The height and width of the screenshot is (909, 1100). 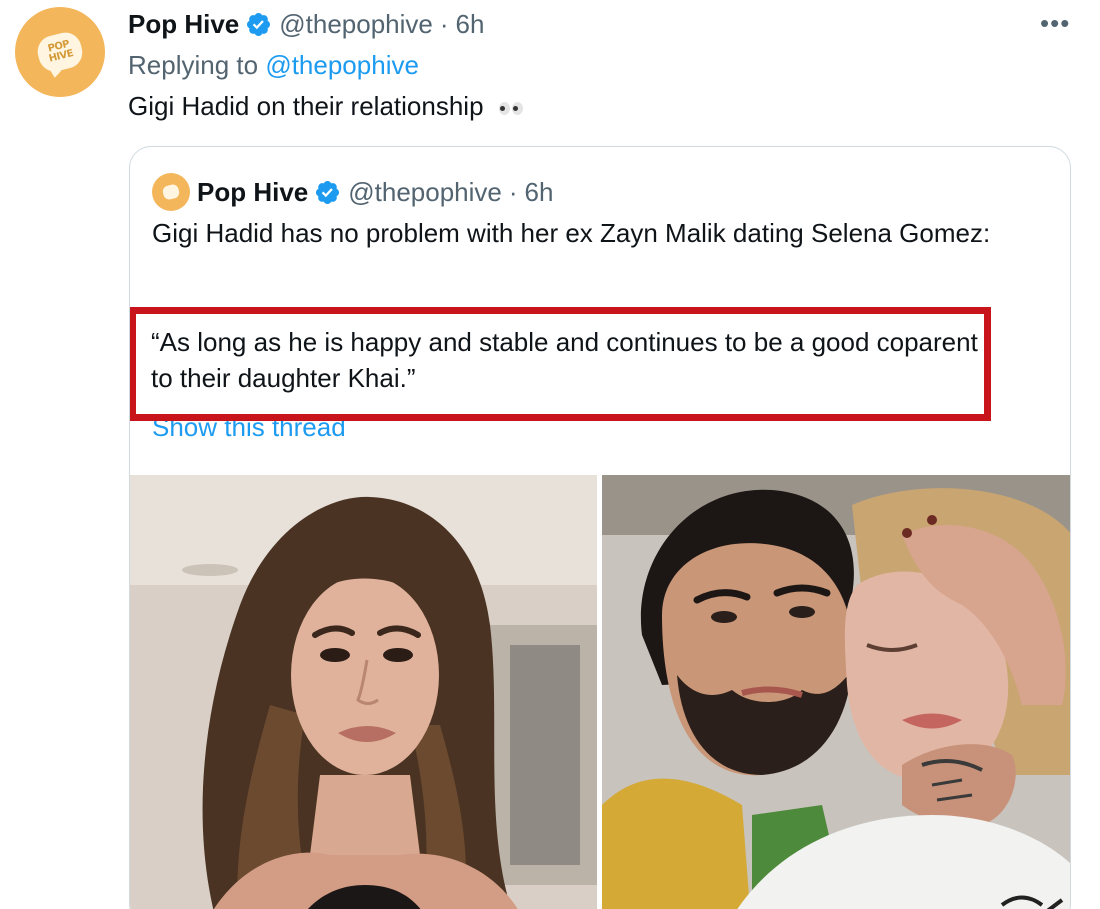 What do you see at coordinates (171, 192) in the screenshot?
I see `quoted-author-avatar` at bounding box center [171, 192].